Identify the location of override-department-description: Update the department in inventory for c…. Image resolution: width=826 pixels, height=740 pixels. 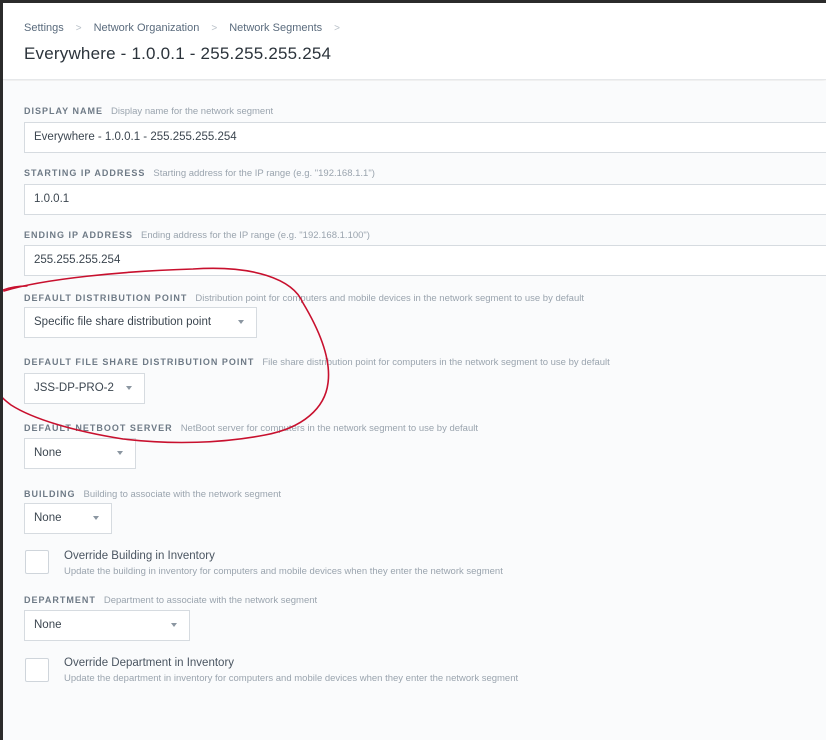
(291, 678).